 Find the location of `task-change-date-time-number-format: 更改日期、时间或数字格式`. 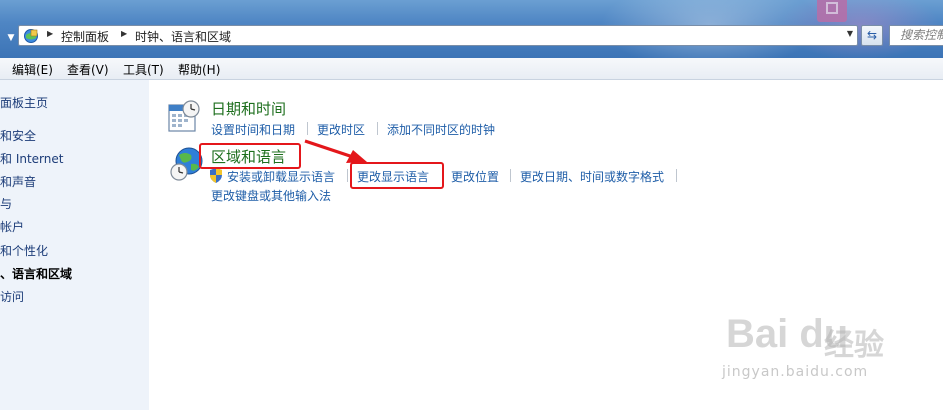

task-change-date-time-number-format: 更改日期、时间或数字格式 is located at coordinates (592, 176).